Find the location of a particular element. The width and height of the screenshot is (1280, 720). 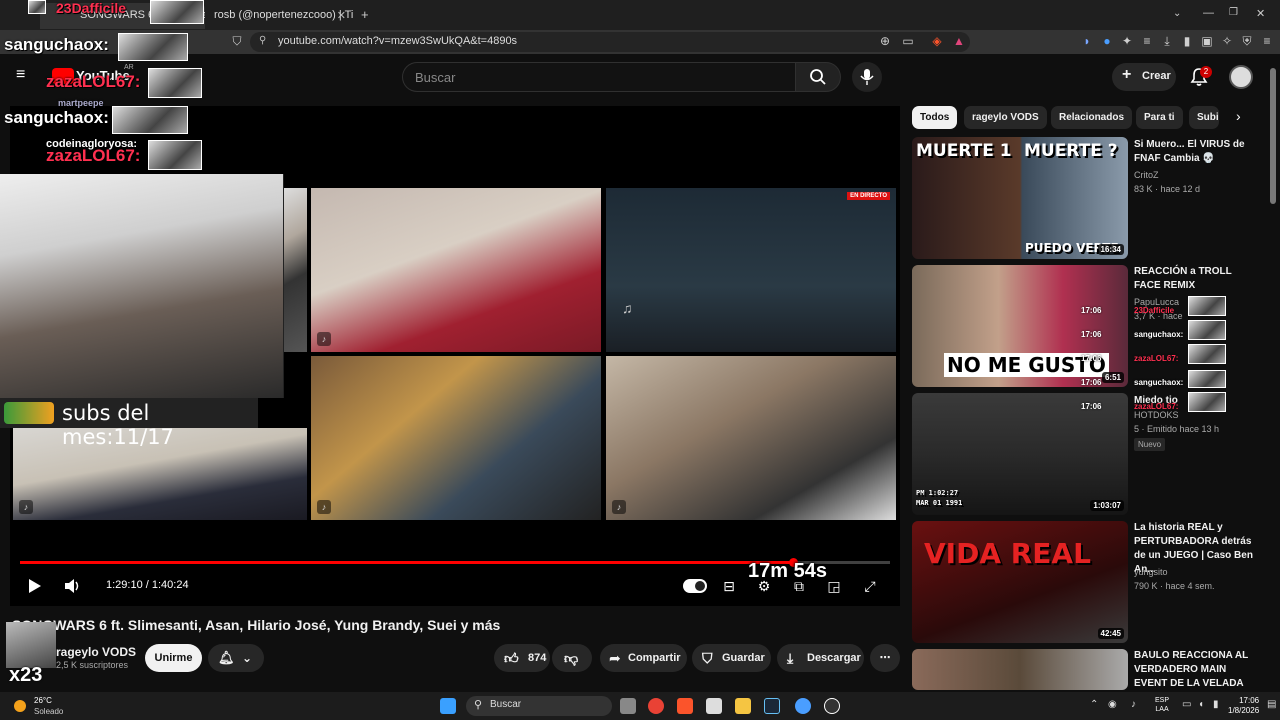

clock: 17:06 1/8/2026 is located at coordinates (1243, 706).